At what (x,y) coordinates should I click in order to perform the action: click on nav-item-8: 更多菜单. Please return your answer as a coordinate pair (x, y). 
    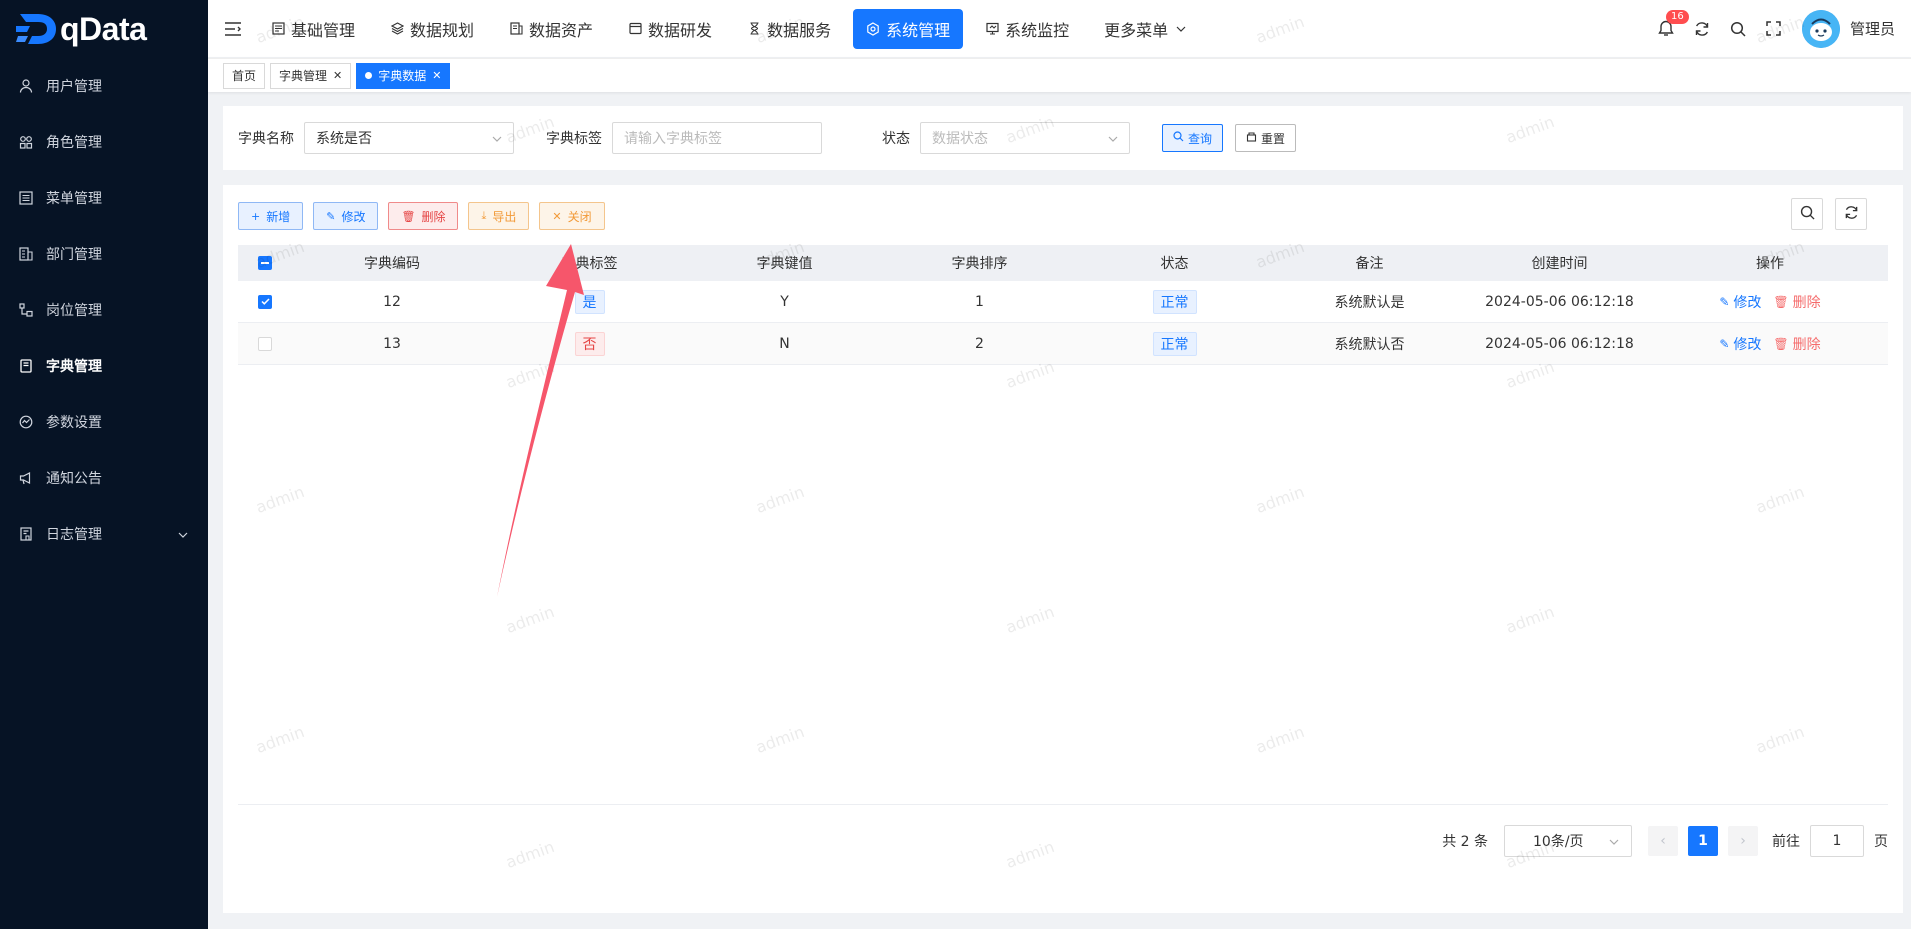
    Looking at the image, I should click on (1145, 29).